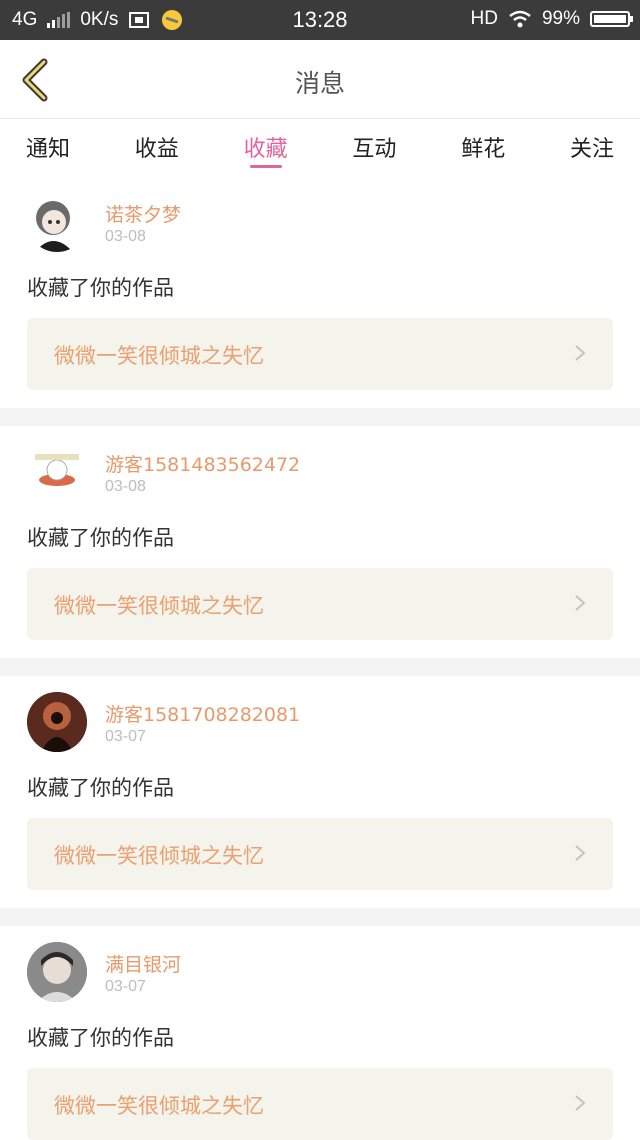  Describe the element at coordinates (611, 19) in the screenshot. I see `battery-icon` at that location.